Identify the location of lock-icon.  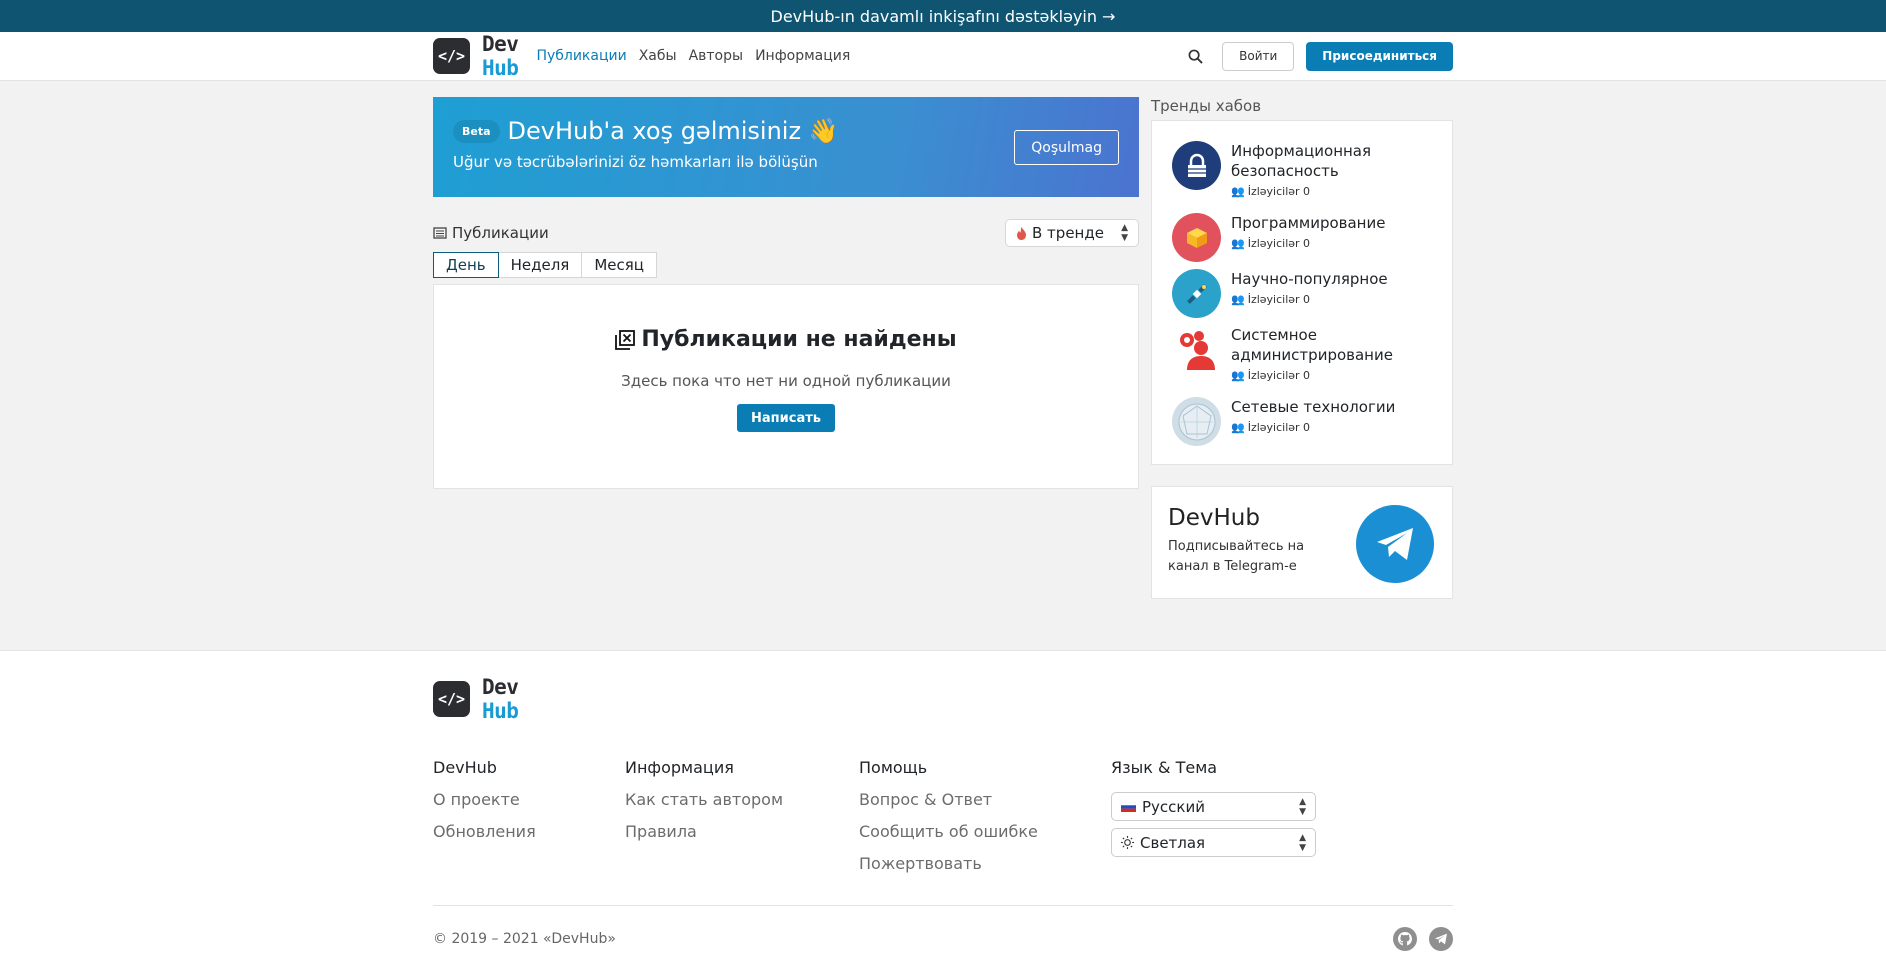
(1196, 165).